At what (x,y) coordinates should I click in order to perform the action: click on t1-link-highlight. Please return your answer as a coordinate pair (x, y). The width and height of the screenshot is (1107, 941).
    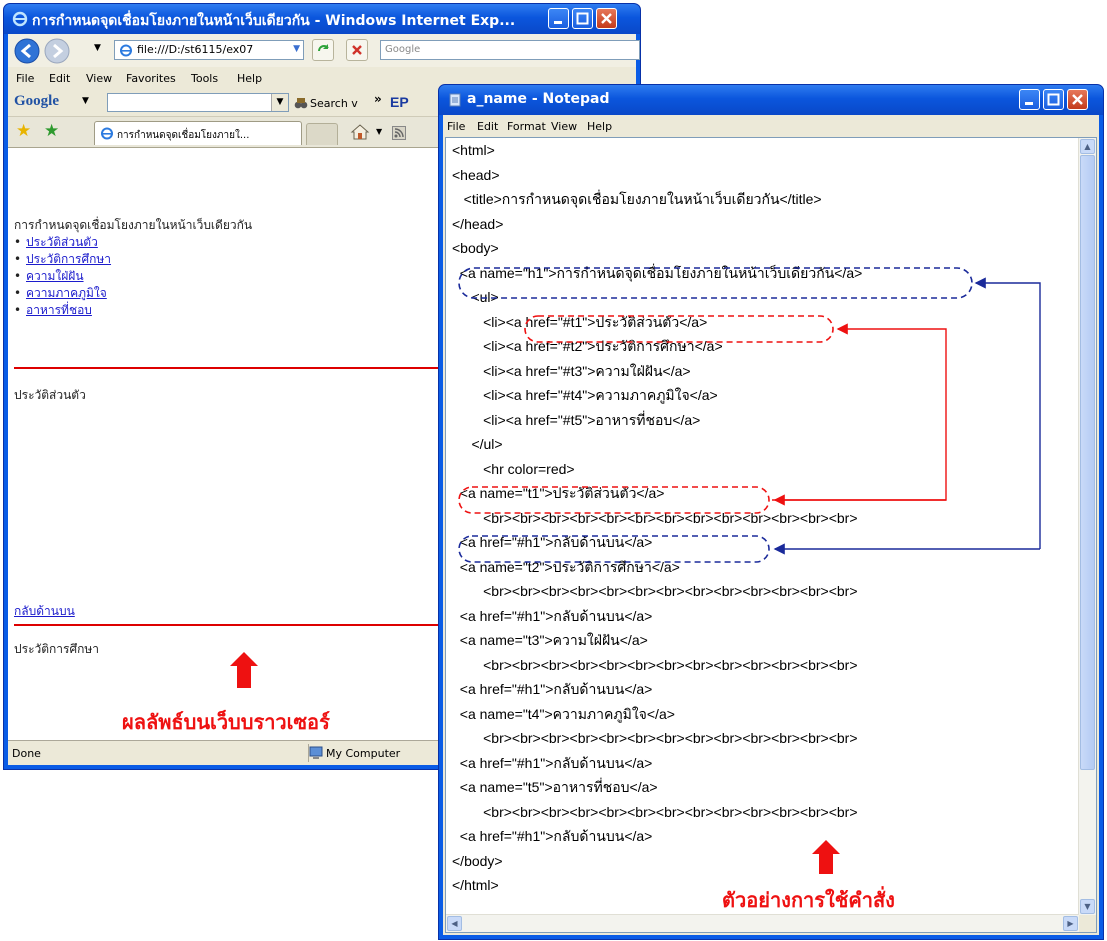
    Looking at the image, I should click on (679, 329).